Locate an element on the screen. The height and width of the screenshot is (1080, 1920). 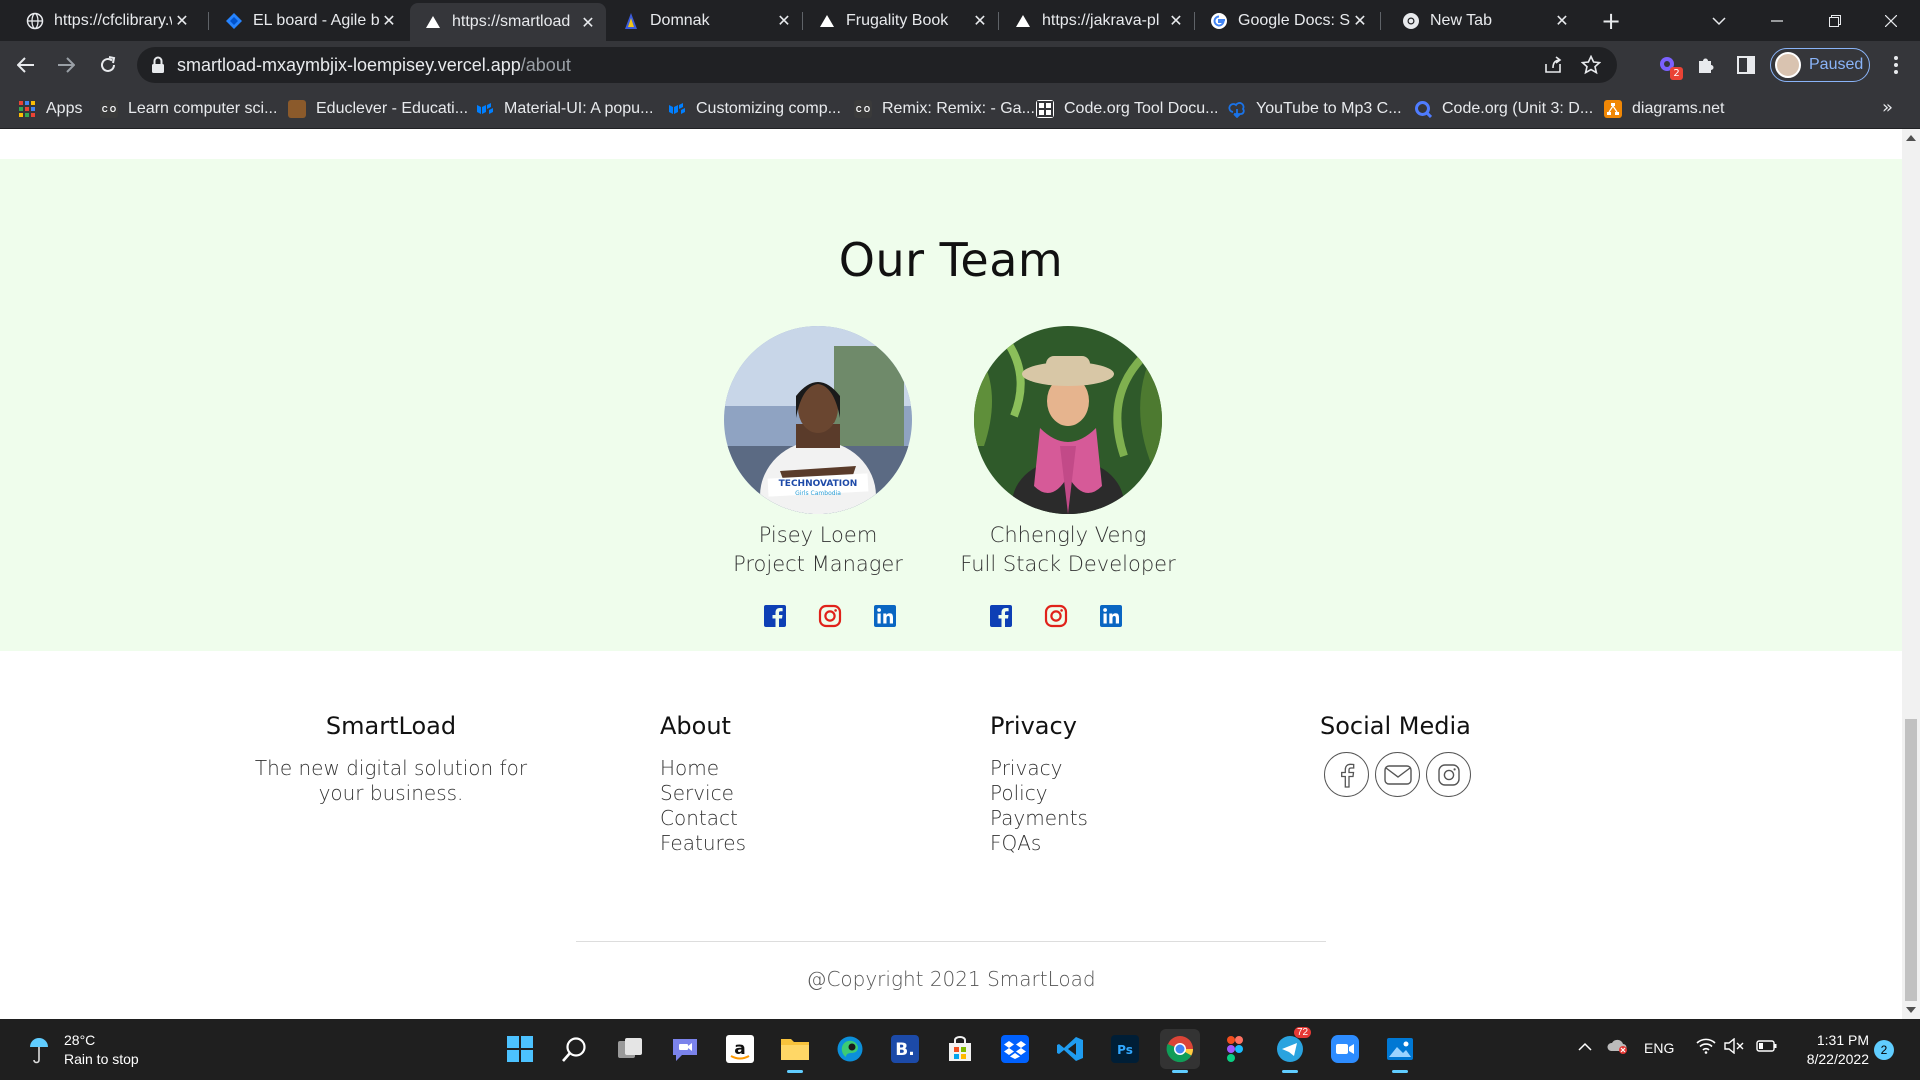
photoshop-icon: Ps is located at coordinates (1125, 1049).